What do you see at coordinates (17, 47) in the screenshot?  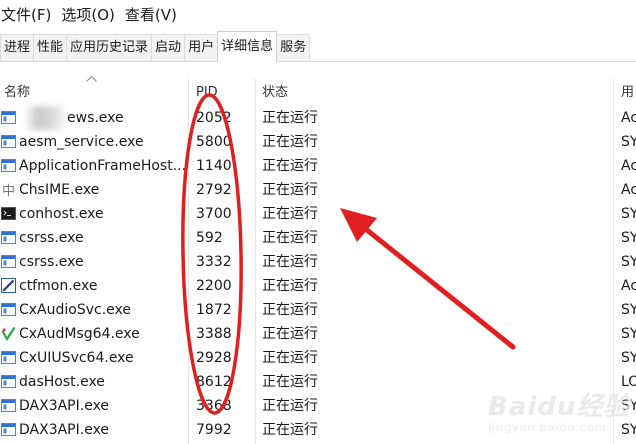 I see `tab-processes: 进程` at bounding box center [17, 47].